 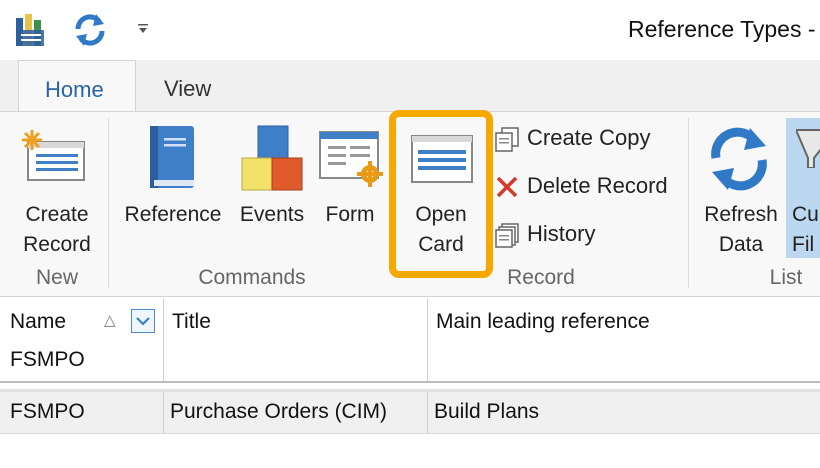 I want to click on customize-filter-button: Cu Fil, so click(x=803, y=188).